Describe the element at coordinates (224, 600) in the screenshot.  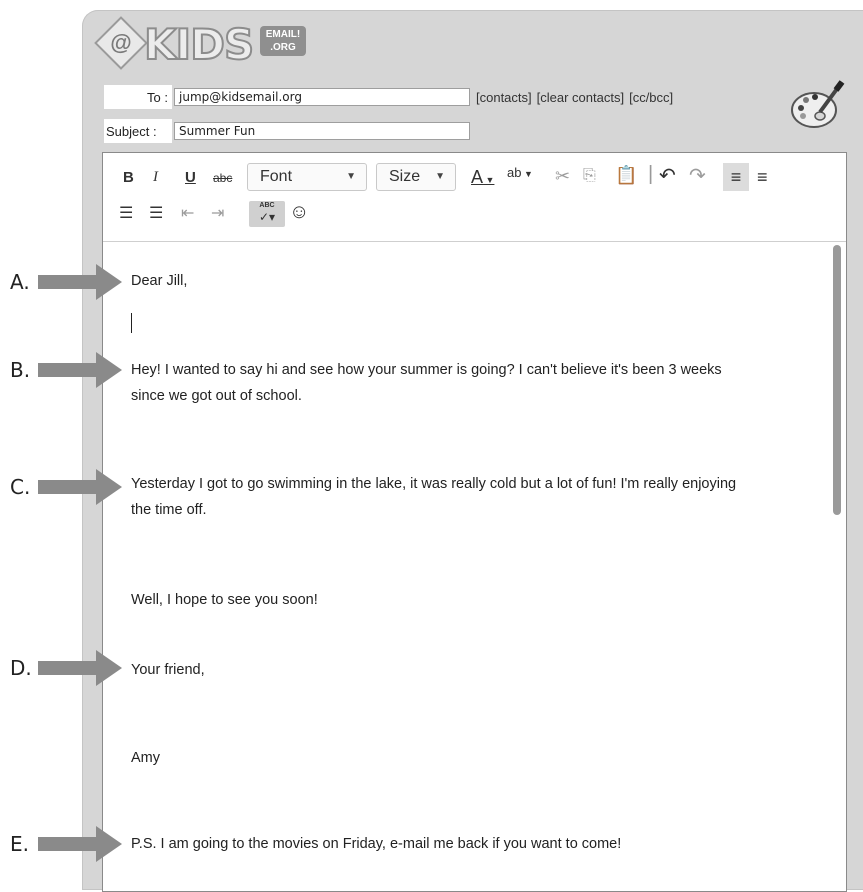
I see `closing-line: Well, I hope to see you soon!` at that location.